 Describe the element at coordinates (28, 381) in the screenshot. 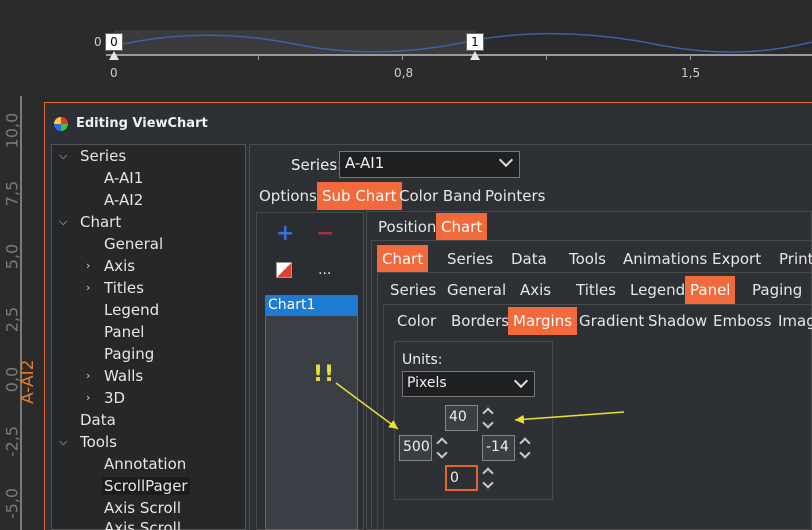

I see `series-axis-title: A-AI2` at that location.